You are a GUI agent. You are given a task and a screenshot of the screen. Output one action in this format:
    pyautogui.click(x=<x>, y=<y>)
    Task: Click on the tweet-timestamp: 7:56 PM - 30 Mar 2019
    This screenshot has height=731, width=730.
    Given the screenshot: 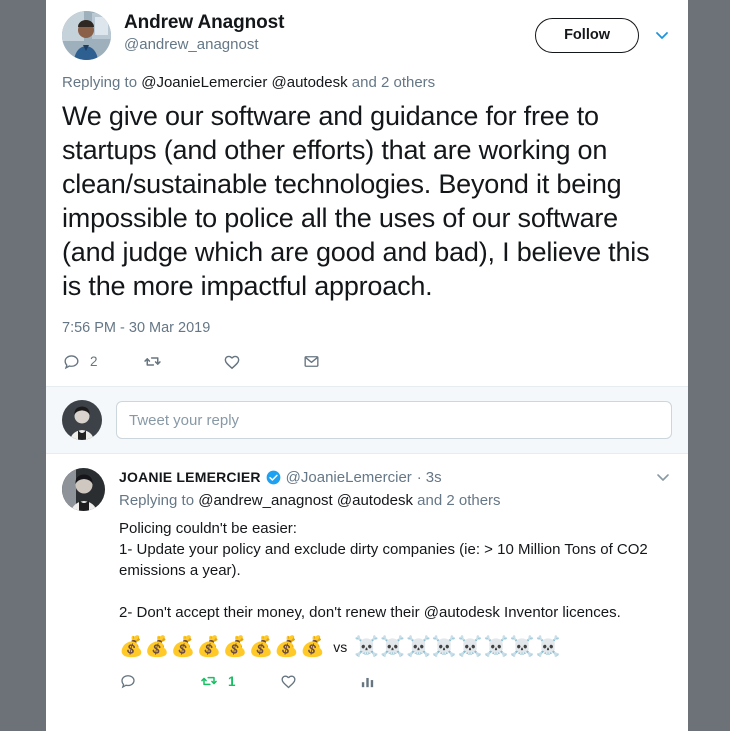 What is the action you would take?
    pyautogui.click(x=367, y=328)
    